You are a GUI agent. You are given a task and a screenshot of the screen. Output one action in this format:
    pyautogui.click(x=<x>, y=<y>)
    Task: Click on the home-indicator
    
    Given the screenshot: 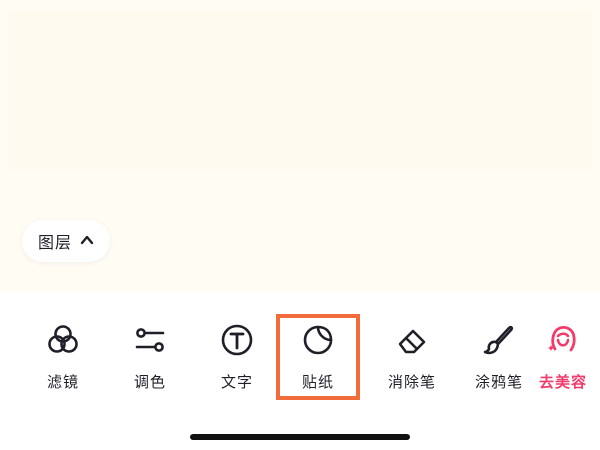 What is the action you would take?
    pyautogui.click(x=300, y=437)
    